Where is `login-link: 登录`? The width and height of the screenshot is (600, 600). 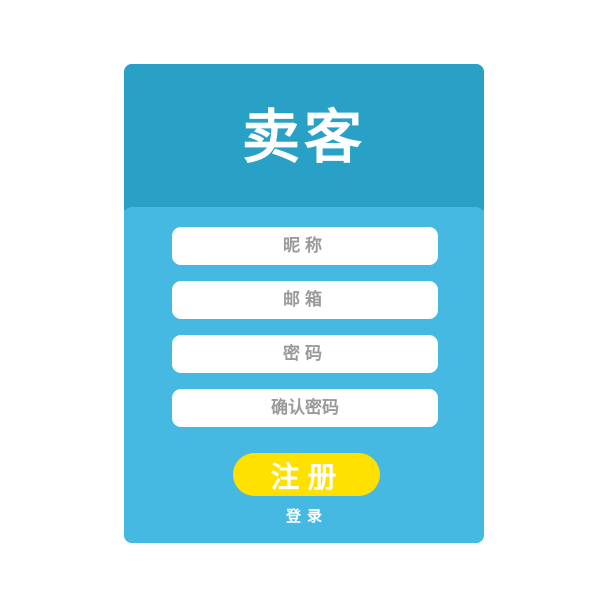
login-link: 登录 is located at coordinates (304, 515).